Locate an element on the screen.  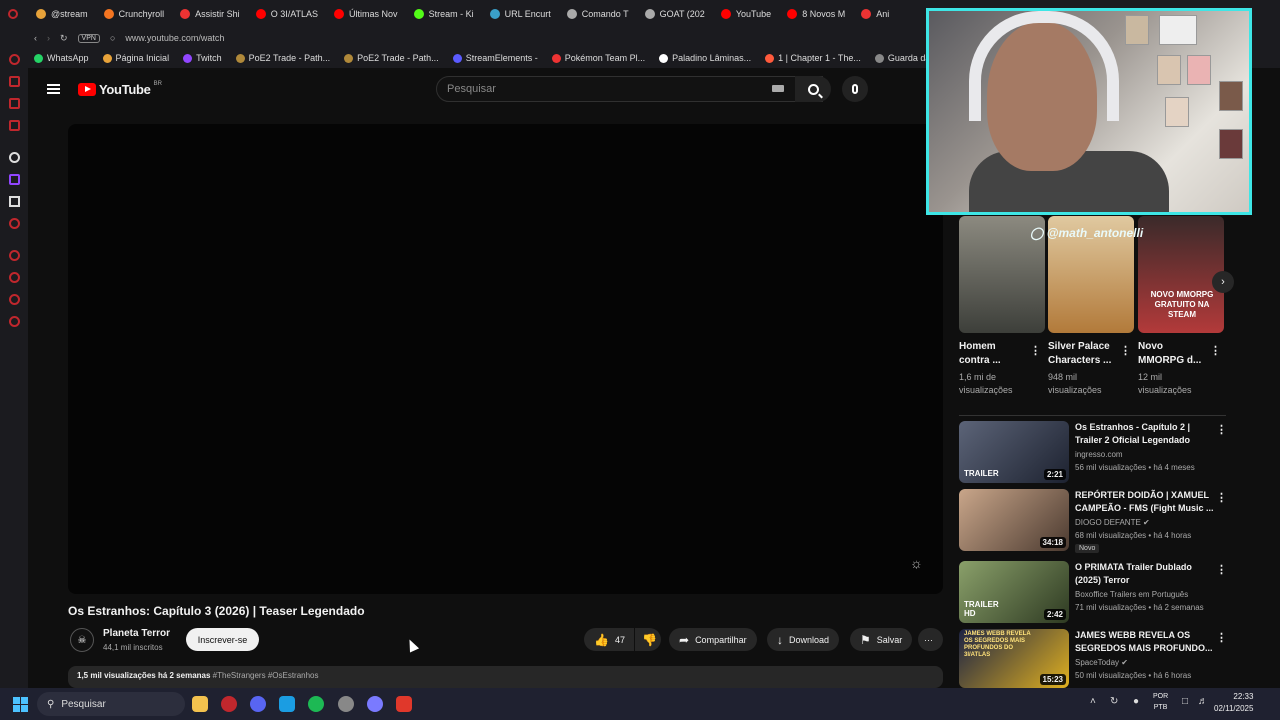
tray-network-icon: □ is located at coordinates (1185, 701).